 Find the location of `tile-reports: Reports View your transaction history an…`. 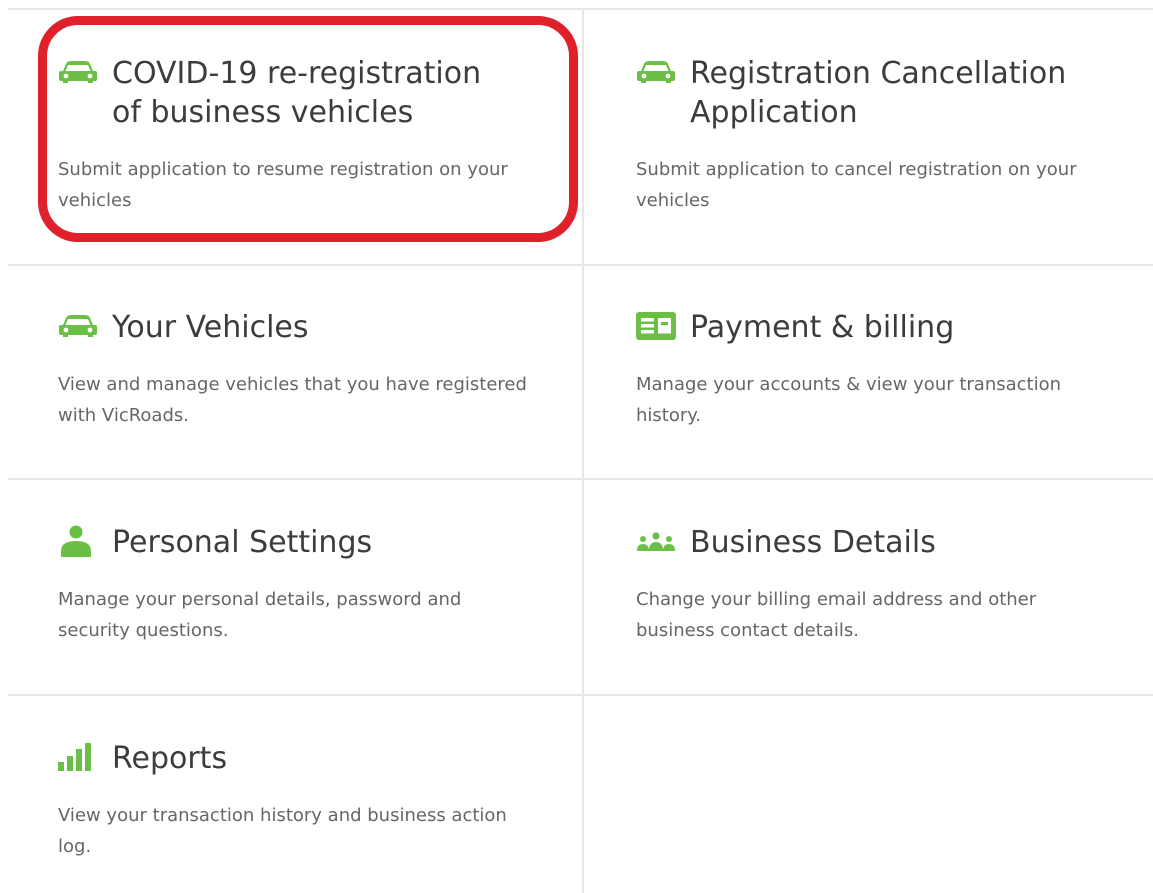

tile-reports: Reports View your transaction history an… is located at coordinates (328, 800).